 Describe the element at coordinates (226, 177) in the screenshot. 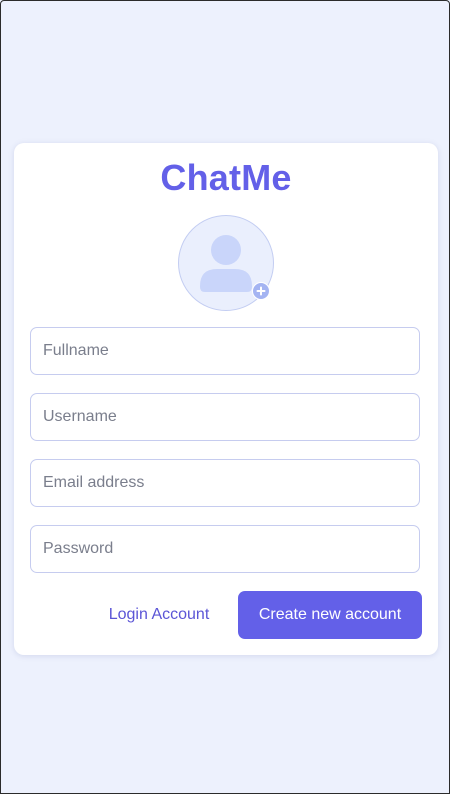

I see `app-brand-title: ChatMe` at that location.